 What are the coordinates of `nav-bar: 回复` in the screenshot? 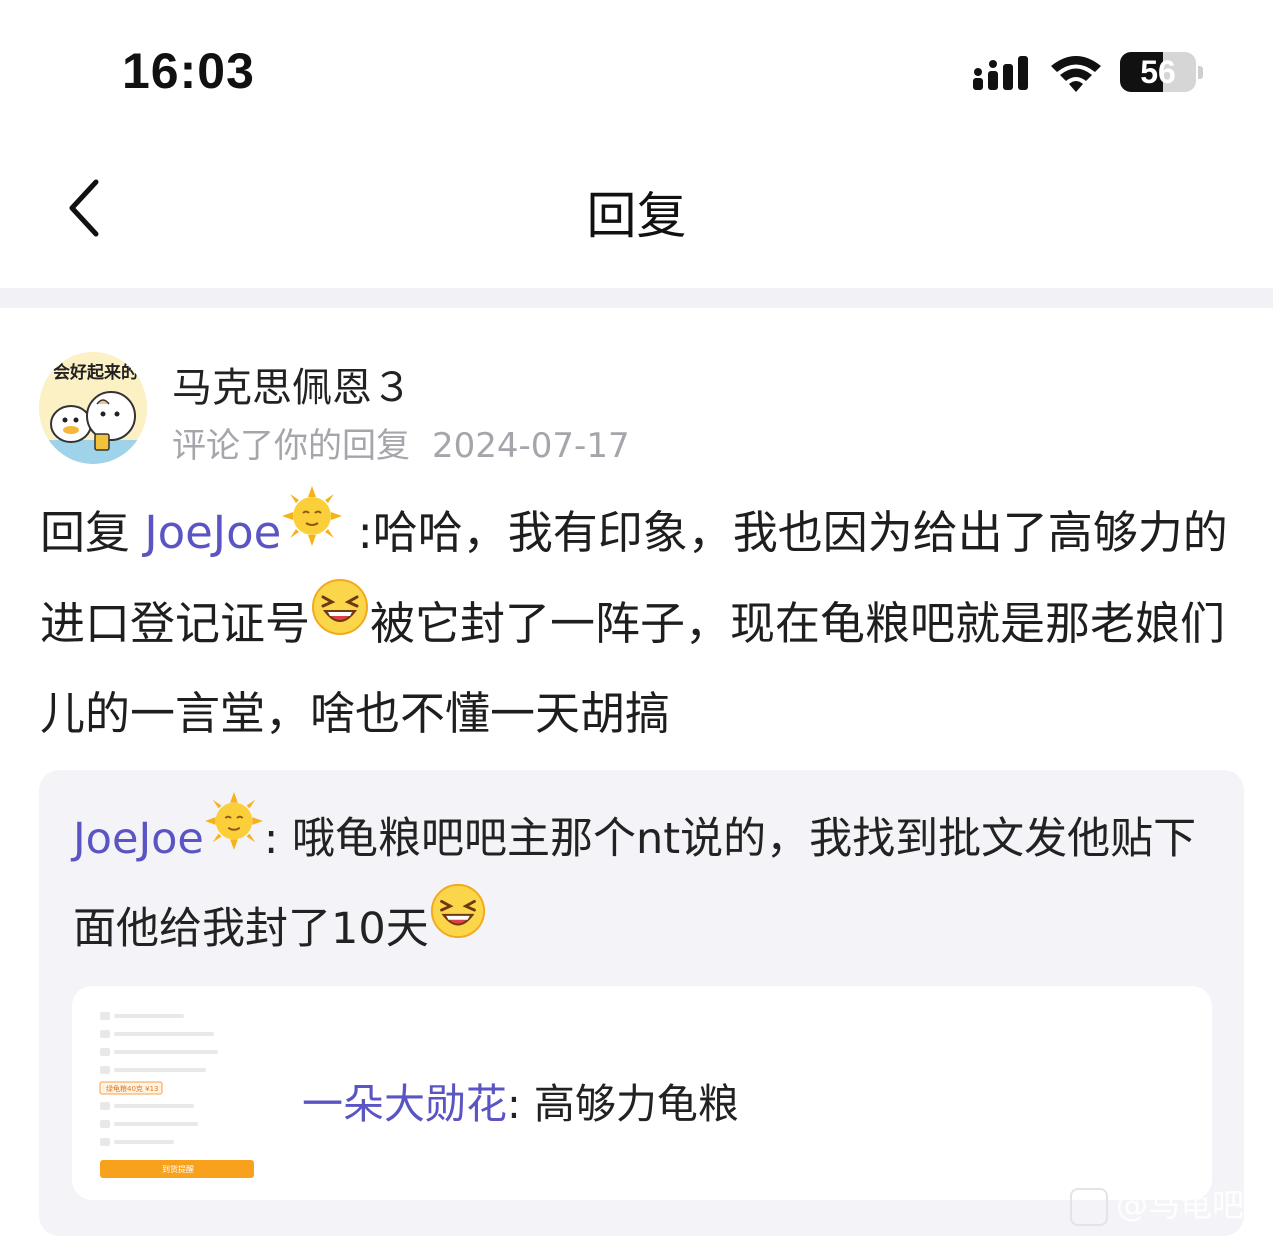 It's located at (636, 205).